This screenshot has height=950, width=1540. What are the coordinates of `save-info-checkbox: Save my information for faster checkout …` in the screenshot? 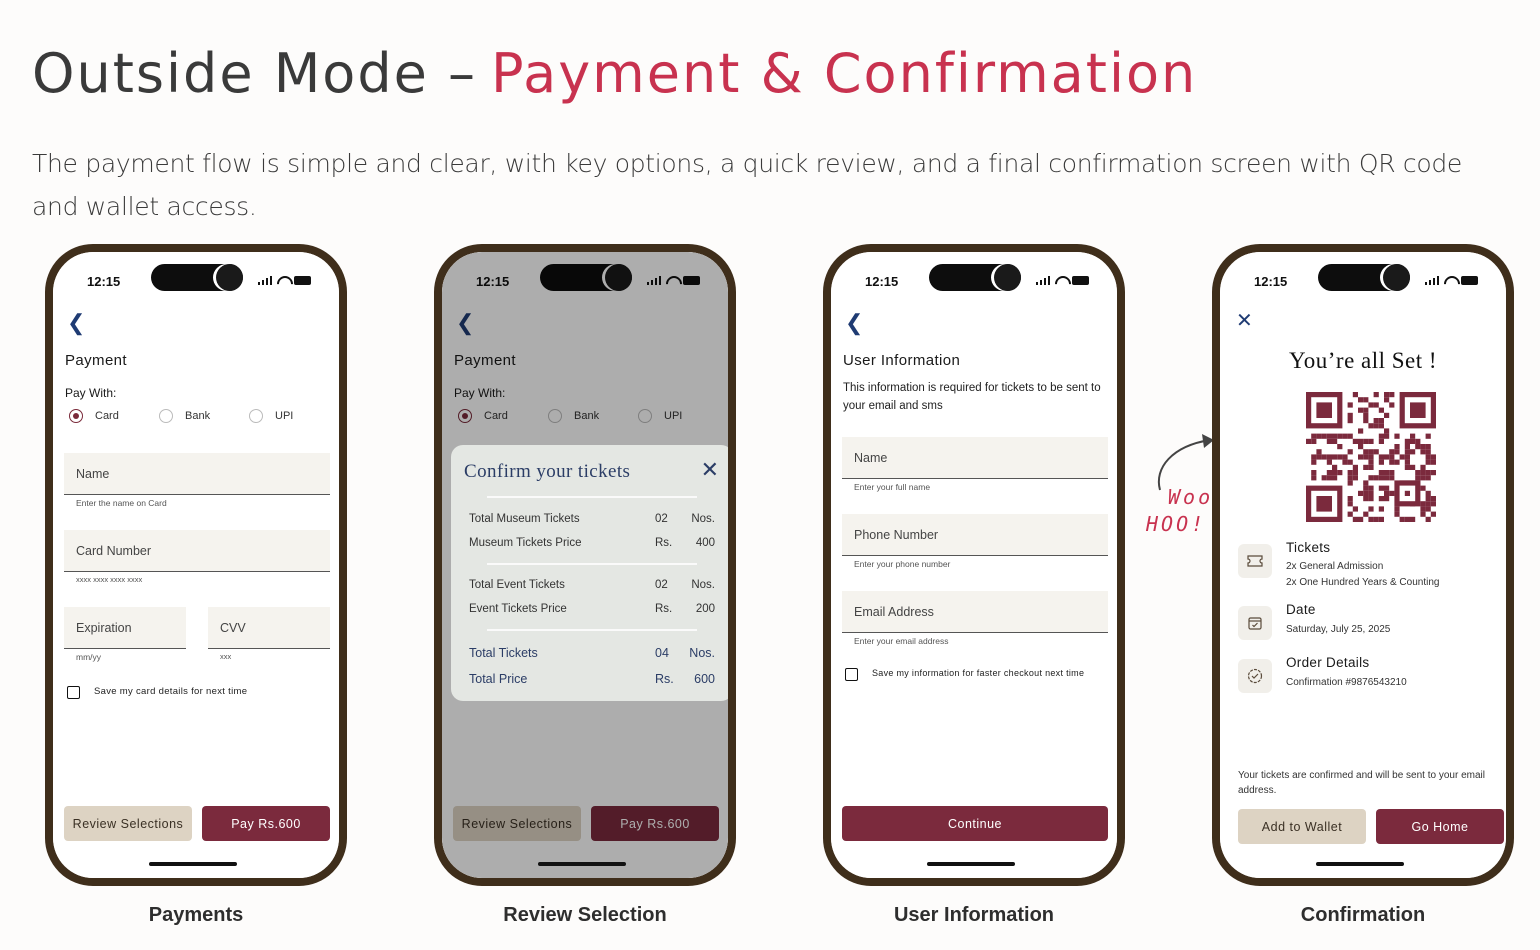 It's located at (970, 674).